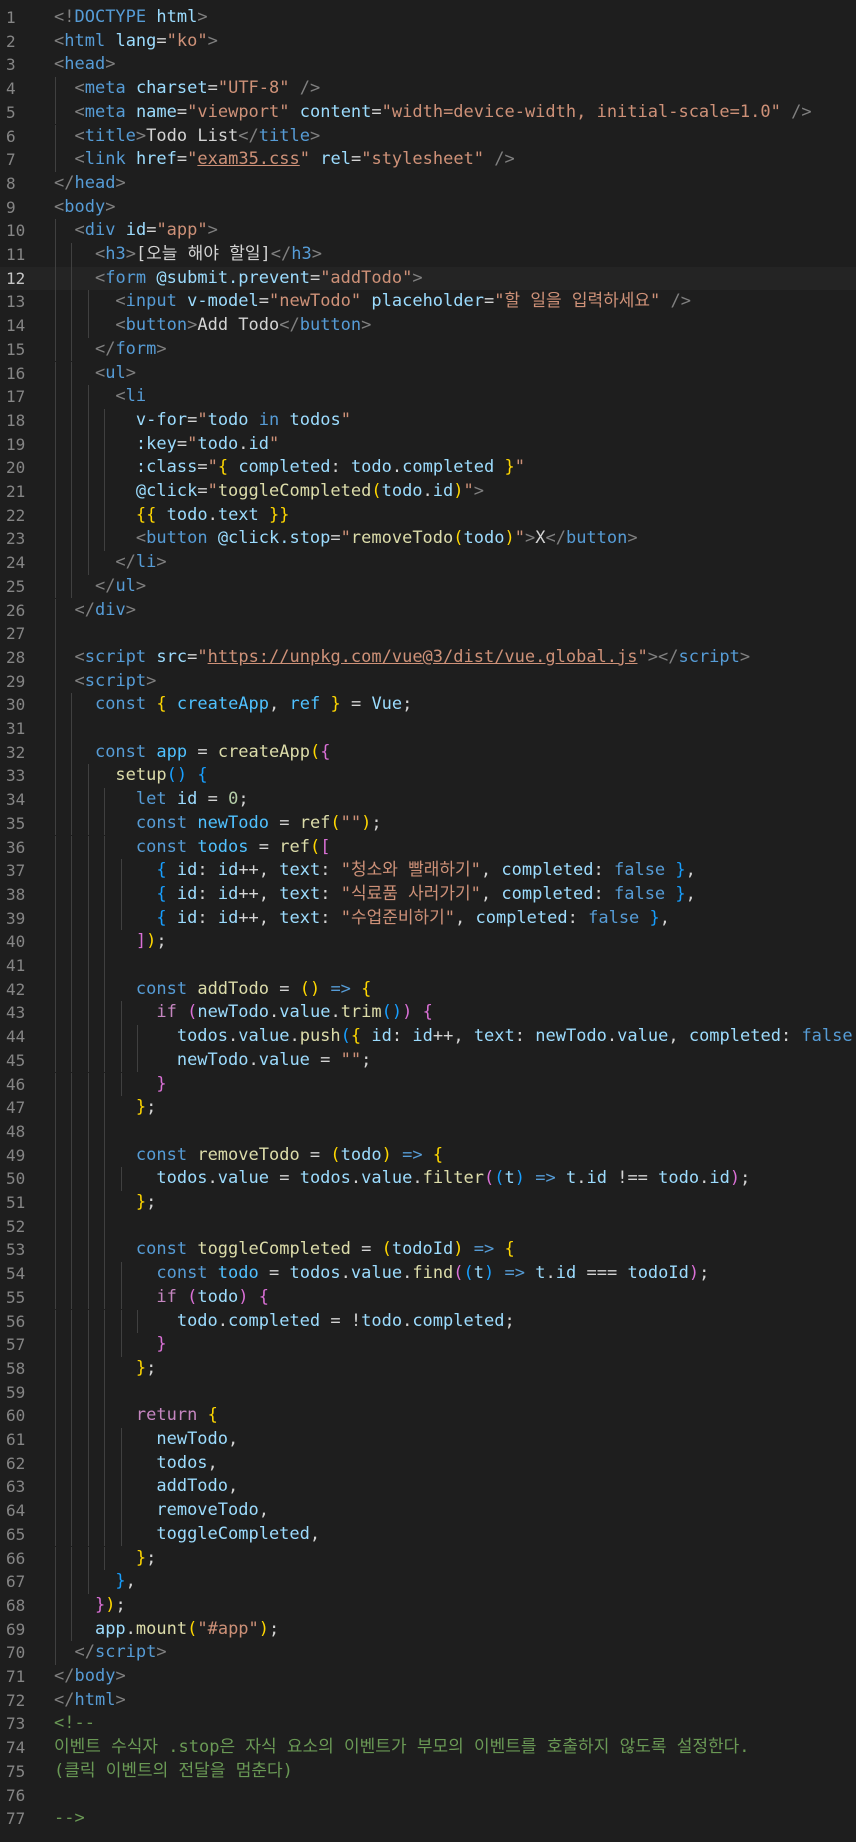  Describe the element at coordinates (428, 42) in the screenshot. I see `code-line: 2 <html lang="ko">` at that location.